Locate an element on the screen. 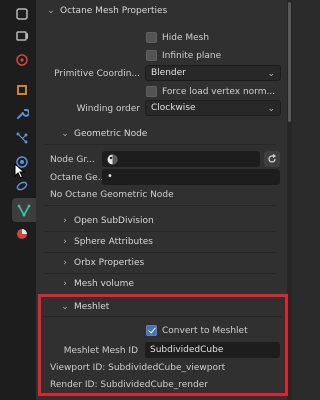 The width and height of the screenshot is (320, 400). infinite-plane-label: Infinite plane is located at coordinates (192, 56).